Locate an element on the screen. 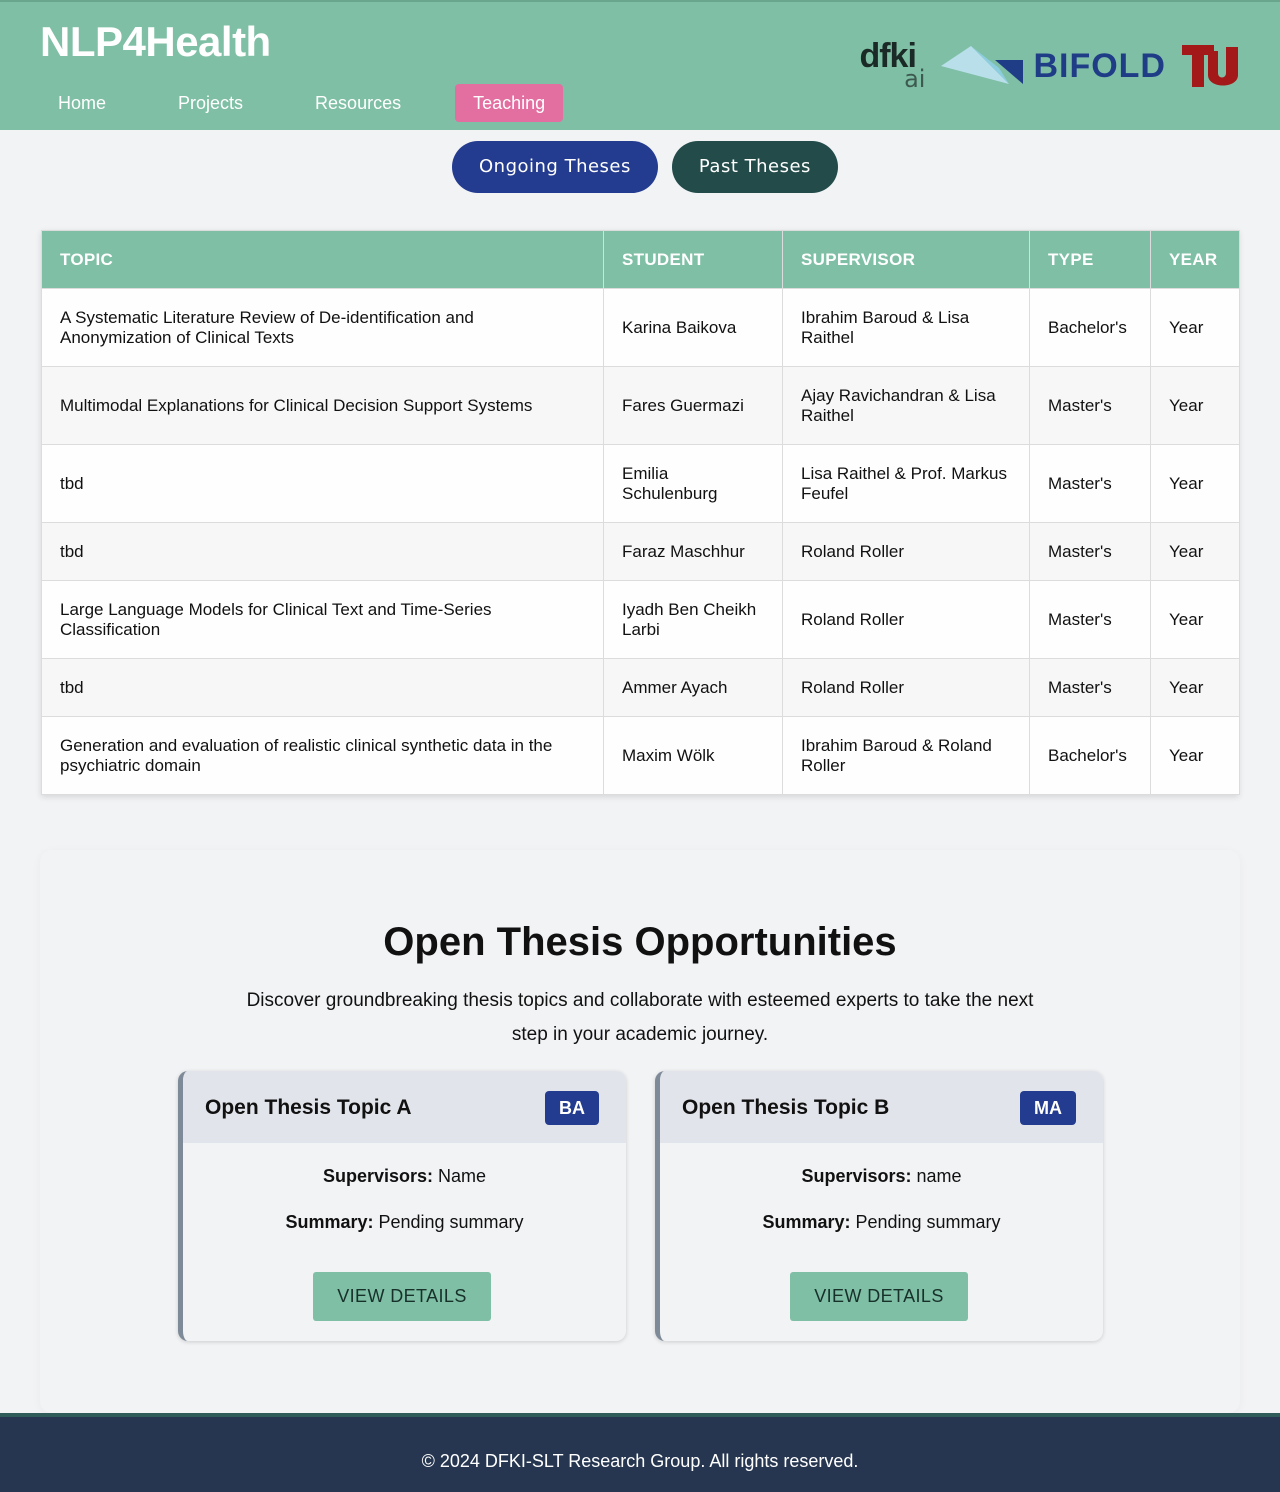 The image size is (1280, 1492). nav-item-projects: Projects is located at coordinates (210, 103).